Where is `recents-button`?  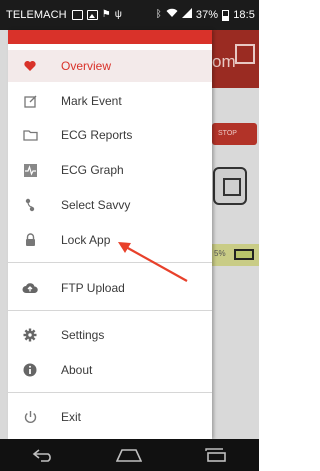 recents-button is located at coordinates (216, 455).